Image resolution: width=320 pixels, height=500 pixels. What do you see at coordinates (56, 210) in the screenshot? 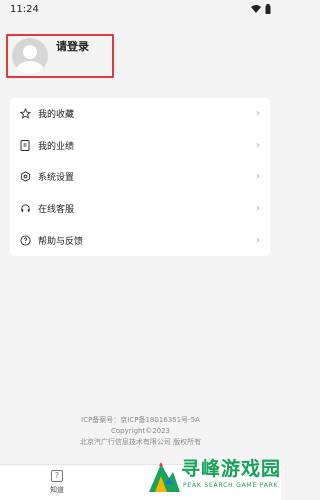
I see `menu-item-label: 在线客服` at bounding box center [56, 210].